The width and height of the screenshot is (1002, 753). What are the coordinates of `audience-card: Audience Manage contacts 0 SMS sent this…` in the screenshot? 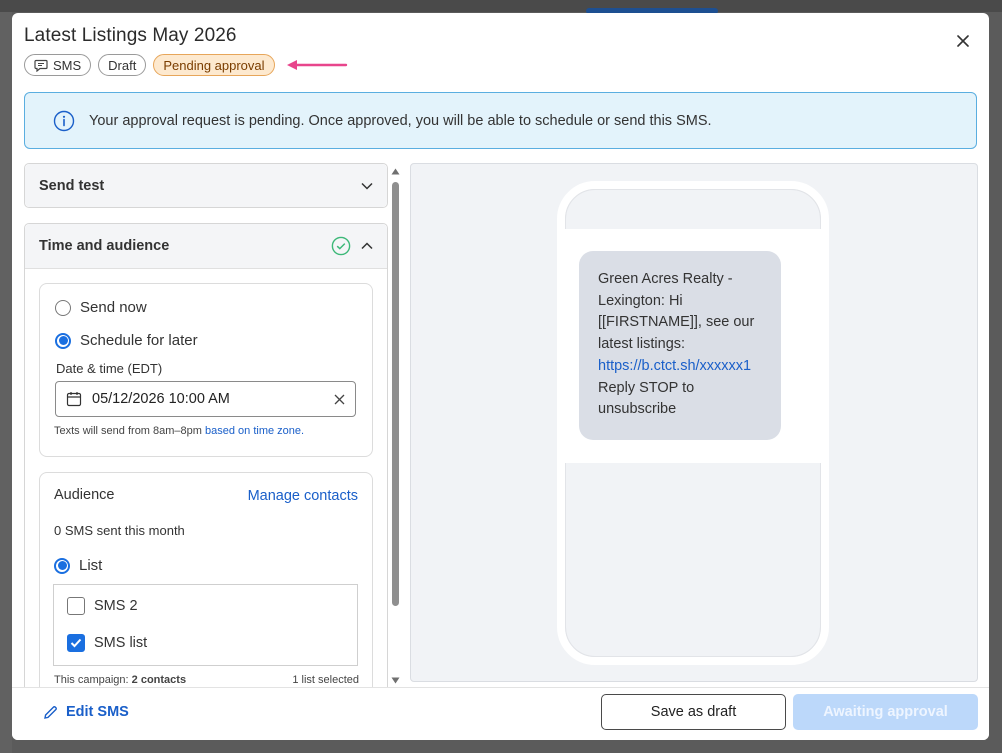 It's located at (206, 579).